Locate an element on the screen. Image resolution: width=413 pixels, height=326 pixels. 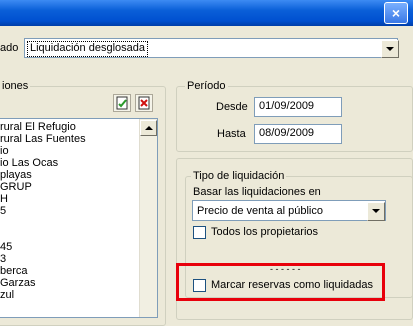
check-doc-icon is located at coordinates (122, 103).